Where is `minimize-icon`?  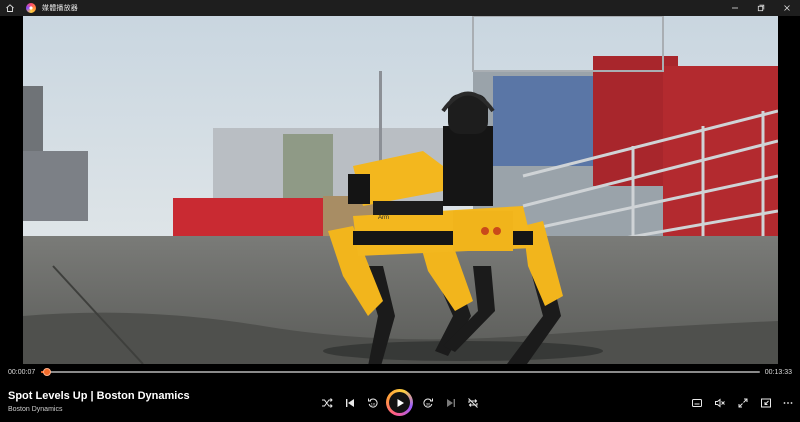
minimize-icon is located at coordinates (735, 8).